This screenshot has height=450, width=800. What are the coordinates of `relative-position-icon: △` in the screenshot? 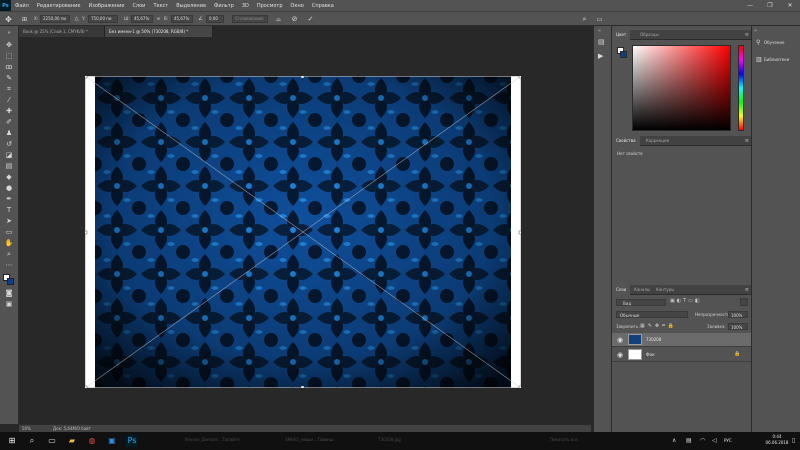 It's located at (76, 19).